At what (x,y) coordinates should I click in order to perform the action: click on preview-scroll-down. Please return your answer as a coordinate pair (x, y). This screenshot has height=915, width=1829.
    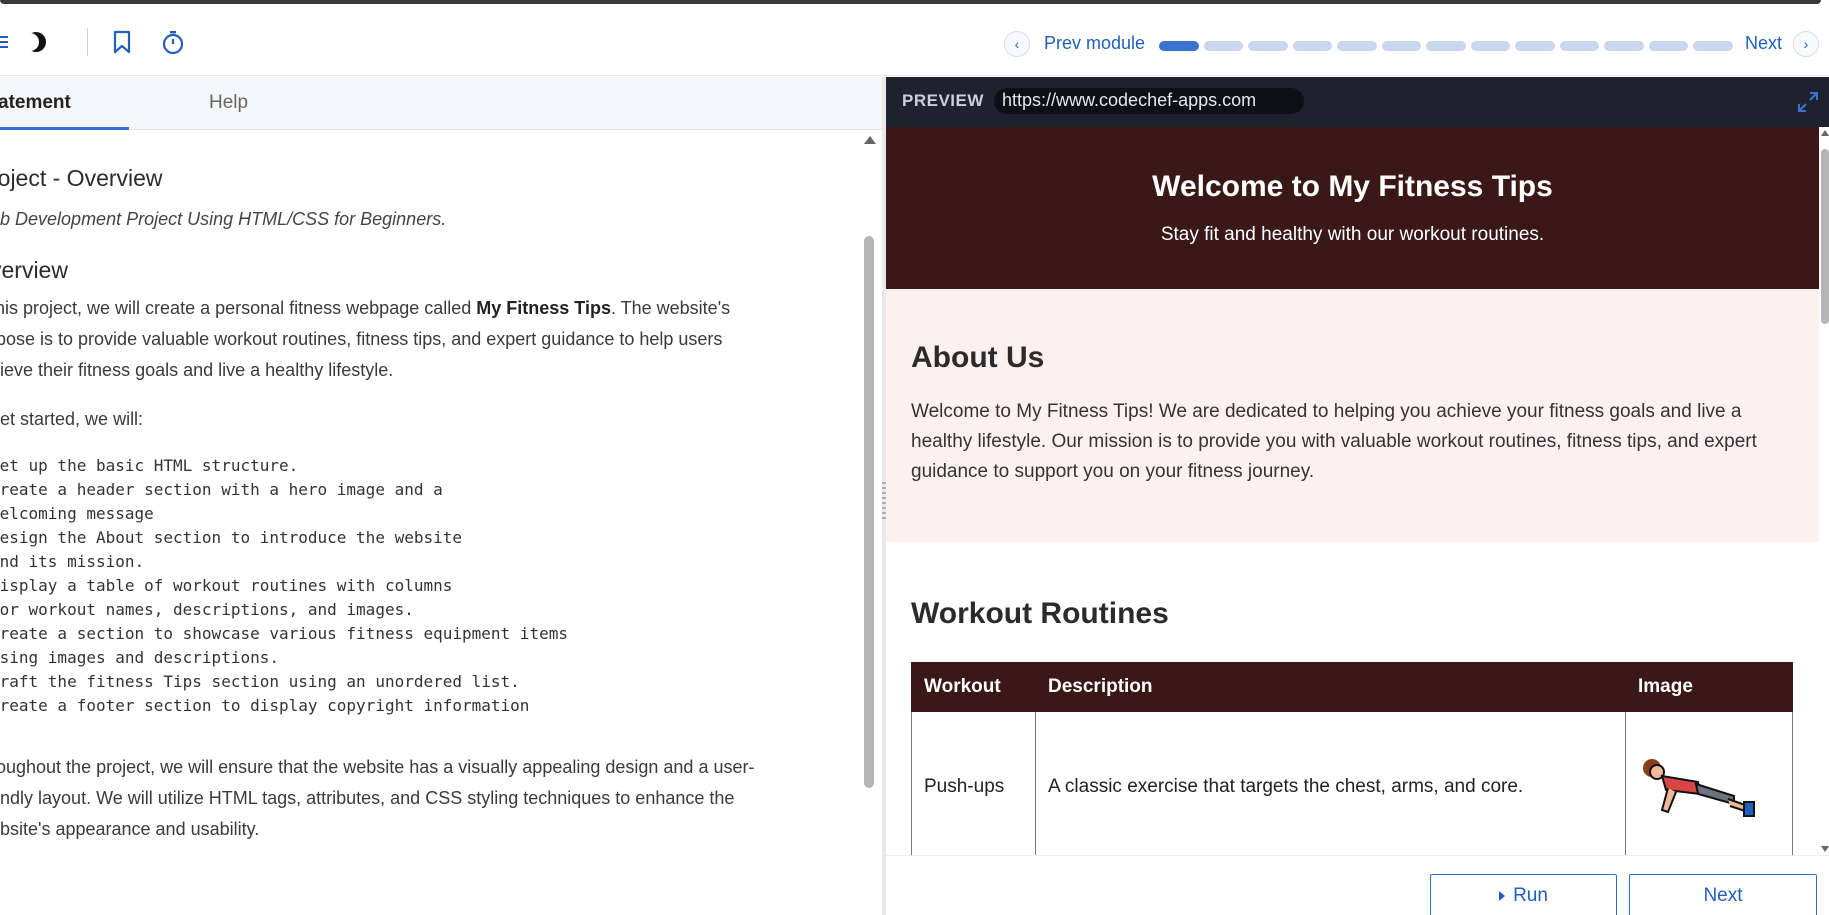
    Looking at the image, I should click on (1825, 849).